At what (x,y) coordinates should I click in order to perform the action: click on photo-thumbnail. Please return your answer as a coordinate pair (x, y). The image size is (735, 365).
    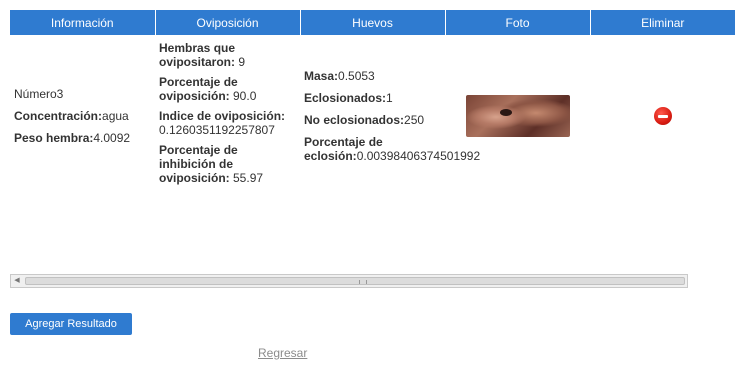
    Looking at the image, I should click on (517, 116).